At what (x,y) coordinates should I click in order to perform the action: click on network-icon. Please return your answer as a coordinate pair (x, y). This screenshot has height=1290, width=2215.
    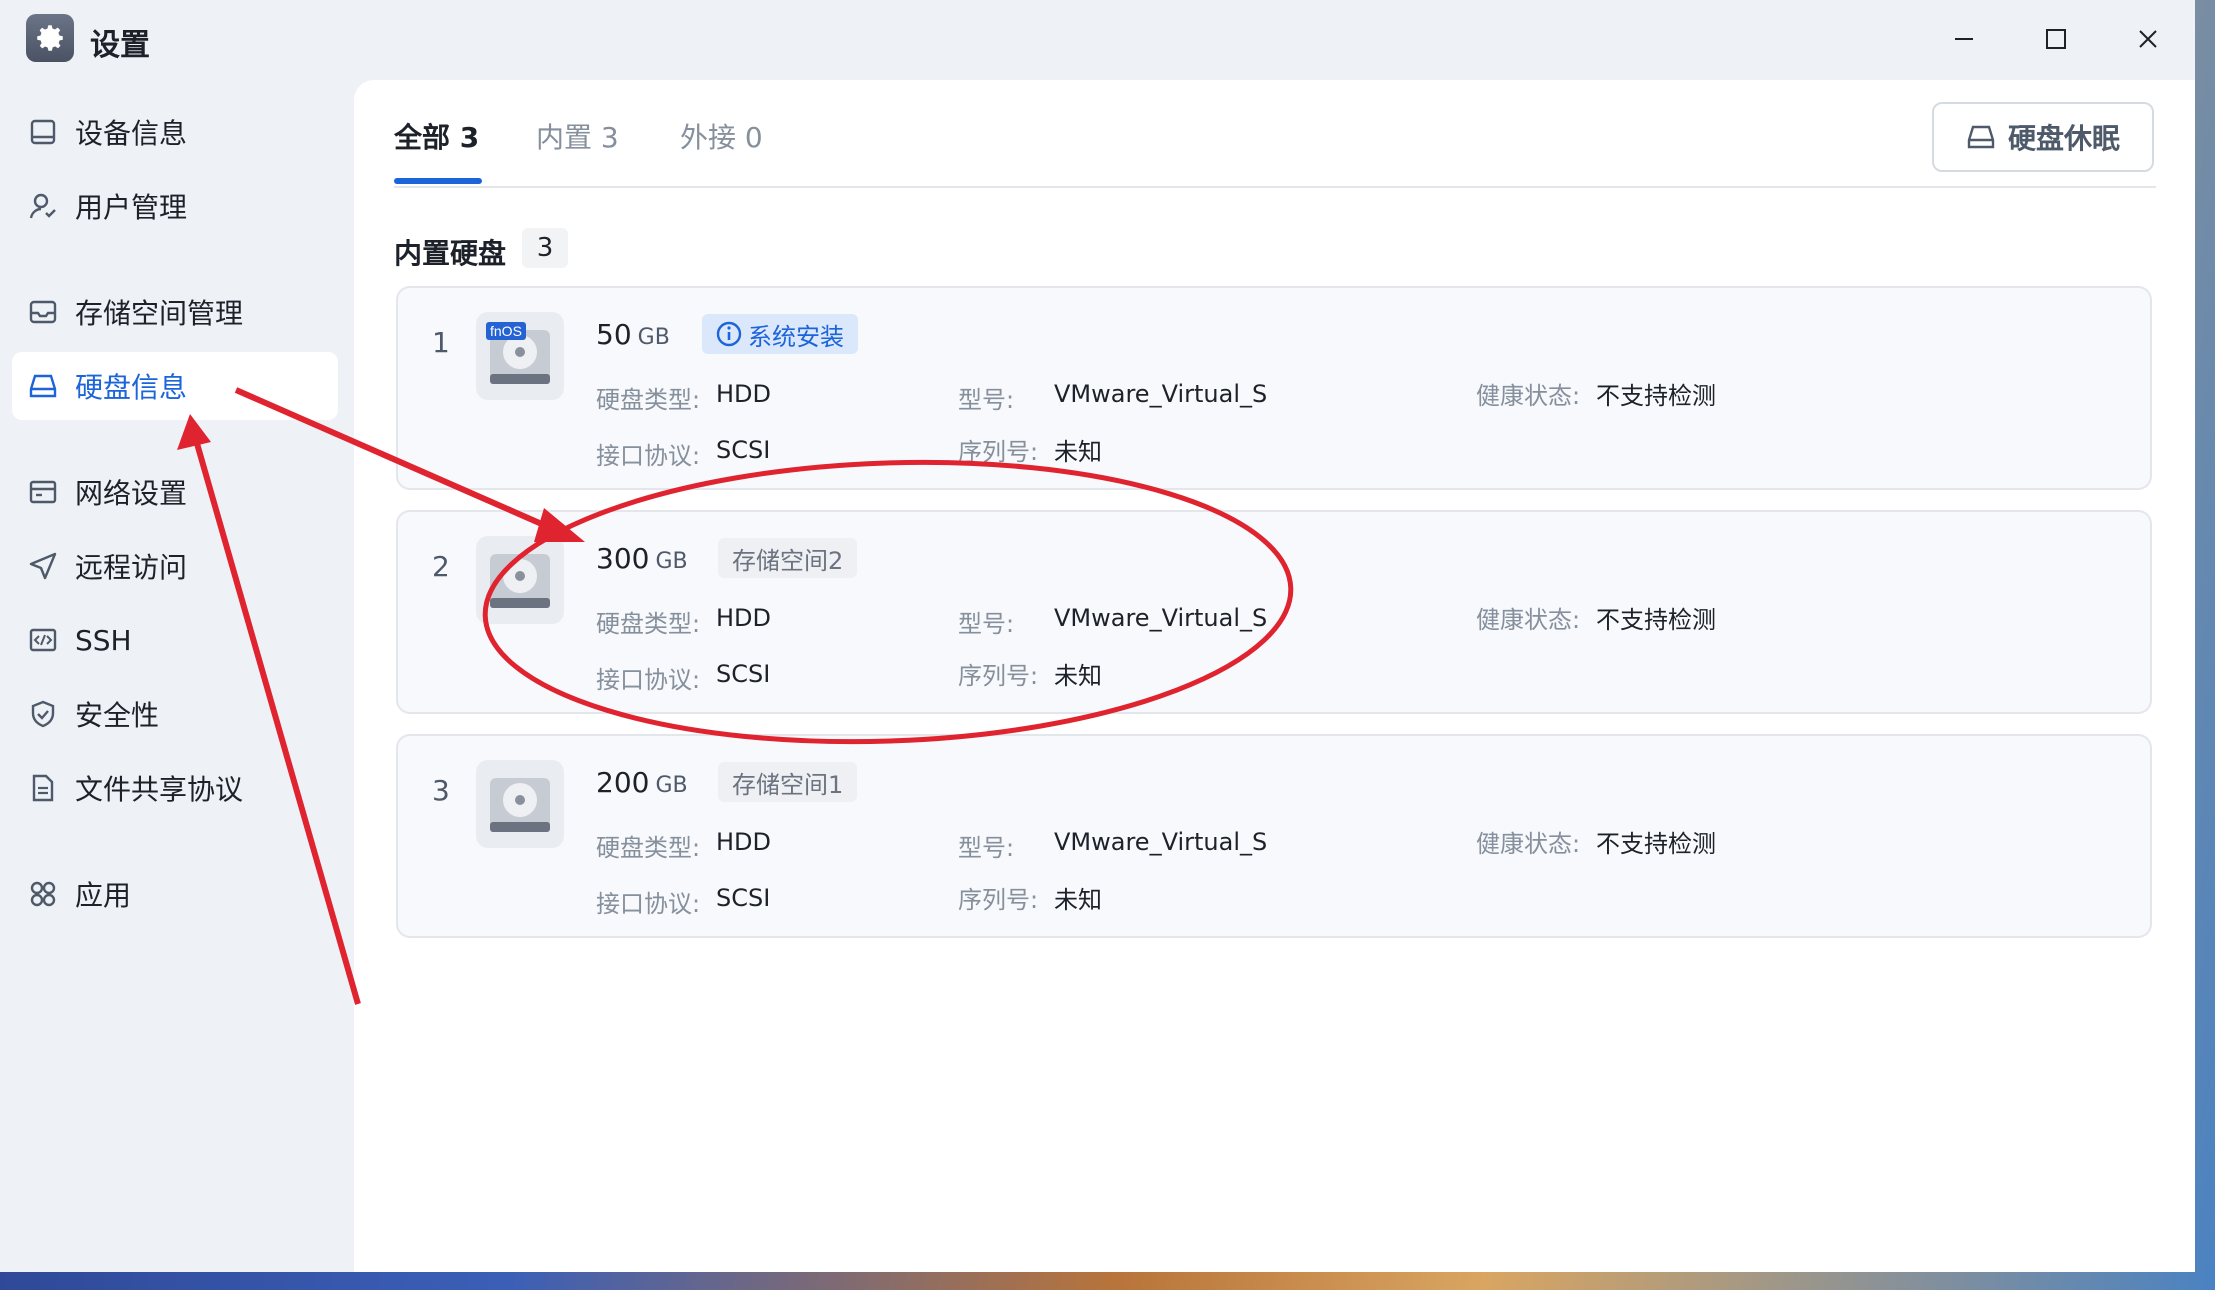
    Looking at the image, I should click on (43, 492).